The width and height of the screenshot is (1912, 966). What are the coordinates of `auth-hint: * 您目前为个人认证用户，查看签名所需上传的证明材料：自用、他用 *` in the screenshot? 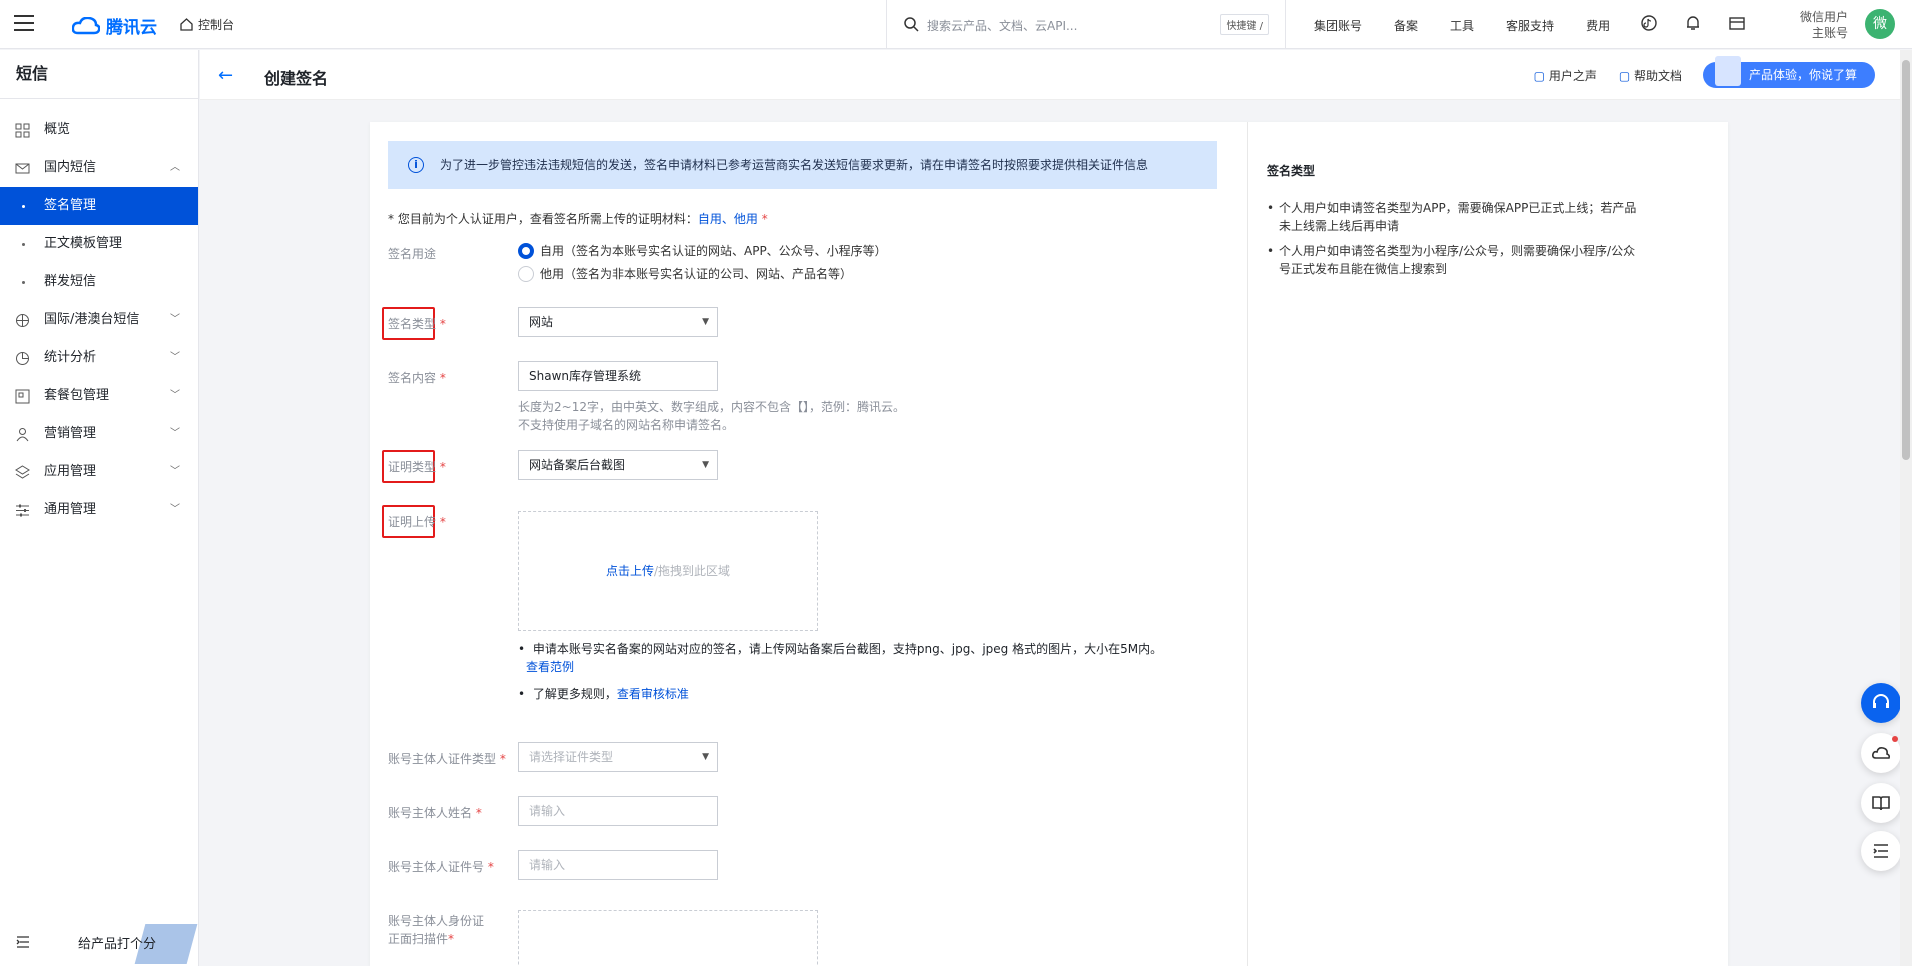 It's located at (578, 218).